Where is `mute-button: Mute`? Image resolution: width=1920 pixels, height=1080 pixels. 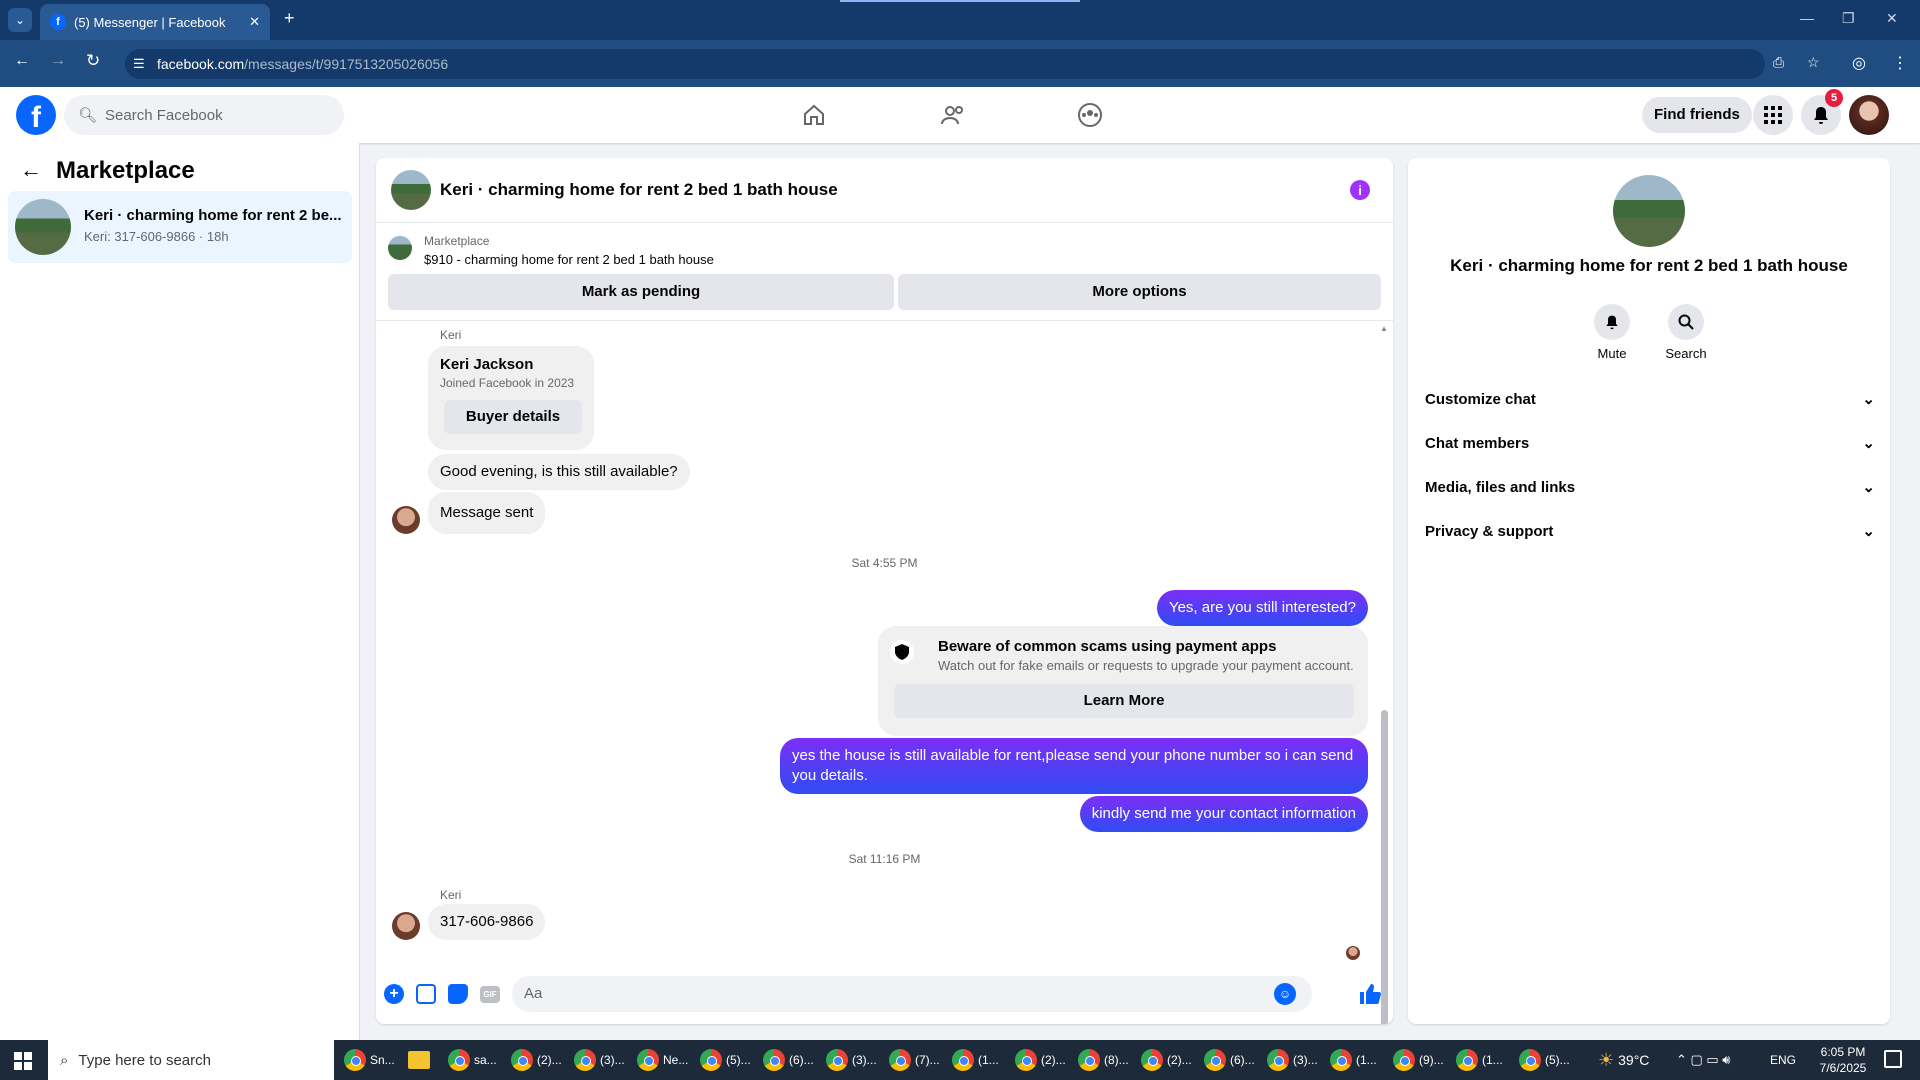
mute-button: Mute is located at coordinates (1612, 332).